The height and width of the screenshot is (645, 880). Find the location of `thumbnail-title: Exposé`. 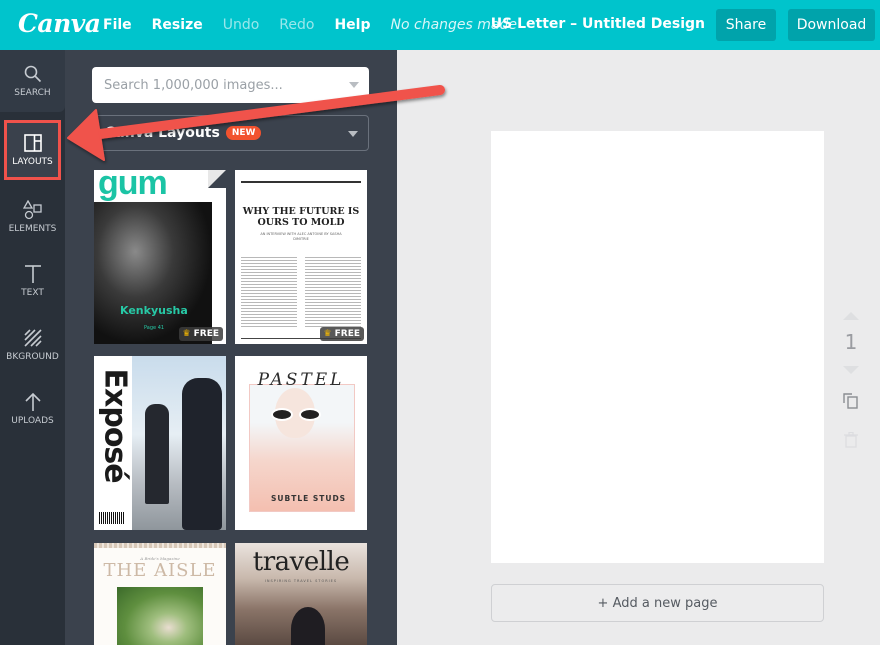

thumbnail-title: Exposé is located at coordinates (115, 425).